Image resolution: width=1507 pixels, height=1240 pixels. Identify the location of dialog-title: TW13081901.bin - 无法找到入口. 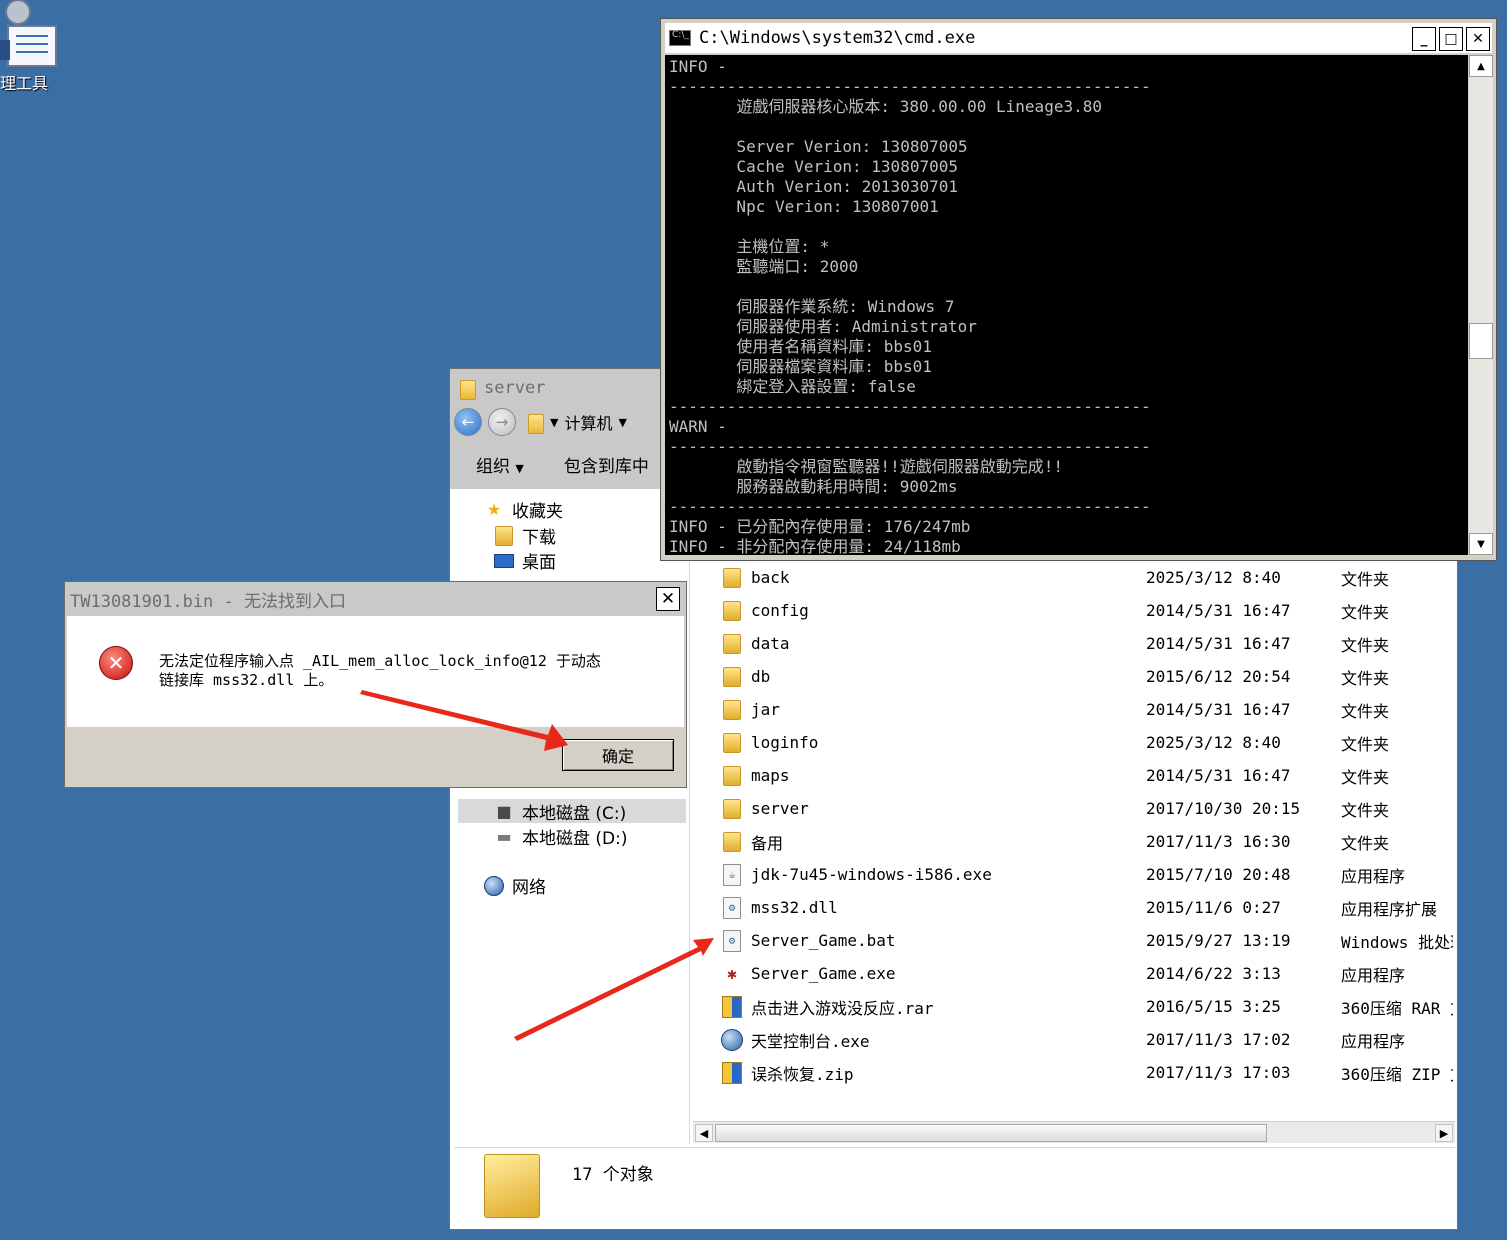
(208, 601).